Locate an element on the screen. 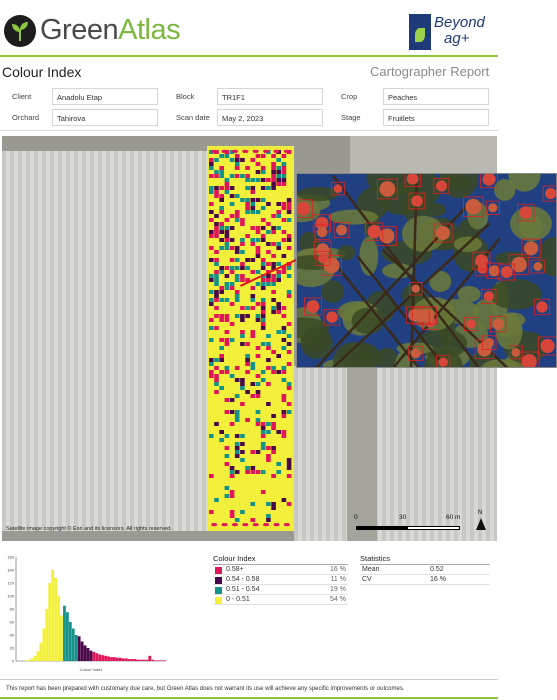 The height and width of the screenshot is (700, 557). legend-swatch is located at coordinates (218, 570).